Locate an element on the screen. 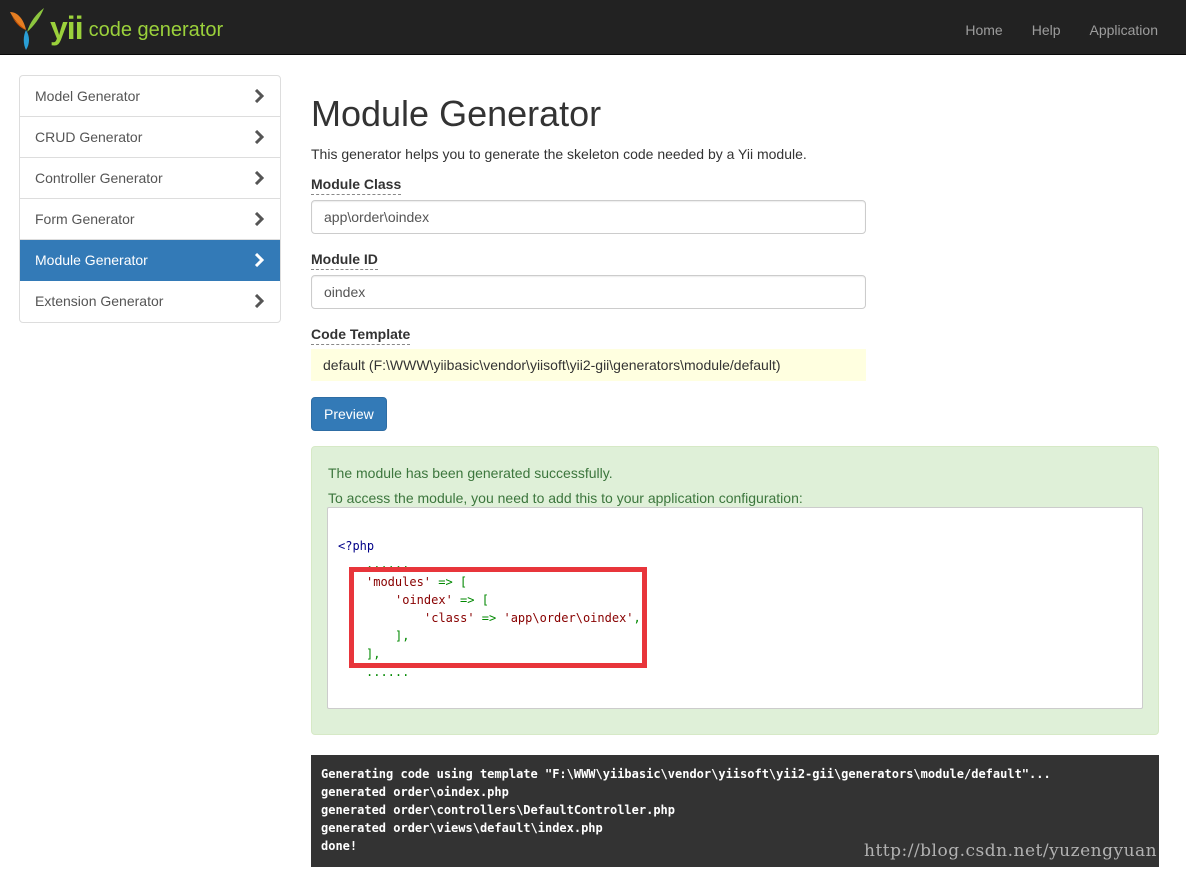  module-class-input is located at coordinates (588, 217).